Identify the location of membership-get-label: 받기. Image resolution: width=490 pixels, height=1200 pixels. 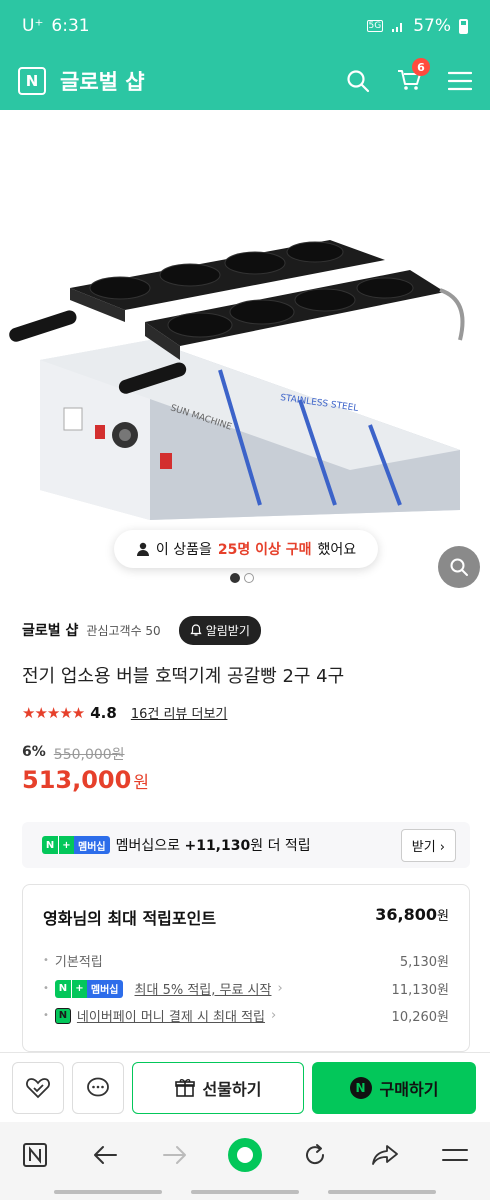
(423, 847).